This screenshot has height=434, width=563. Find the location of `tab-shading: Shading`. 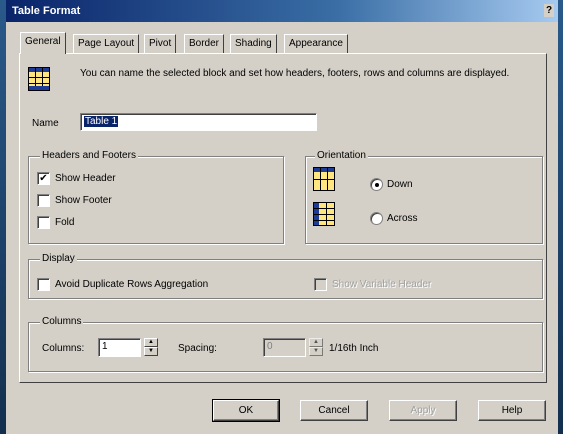

tab-shading: Shading is located at coordinates (253, 43).